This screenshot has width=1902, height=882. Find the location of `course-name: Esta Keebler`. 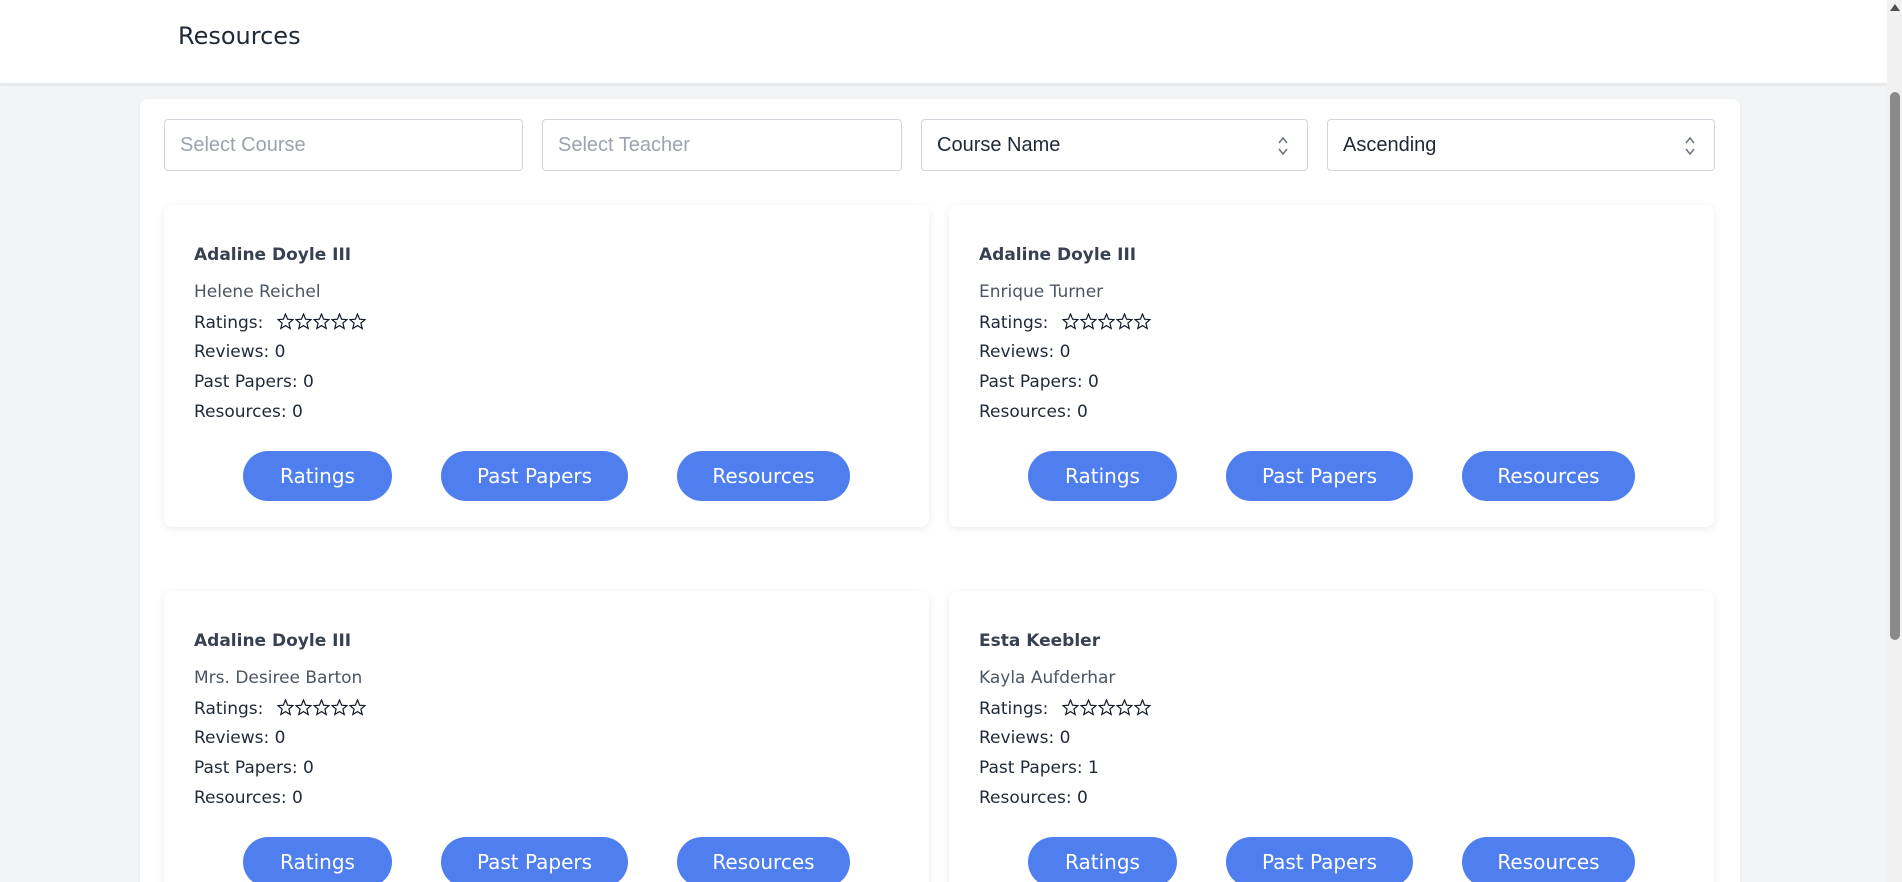

course-name: Esta Keebler is located at coordinates (1040, 641).